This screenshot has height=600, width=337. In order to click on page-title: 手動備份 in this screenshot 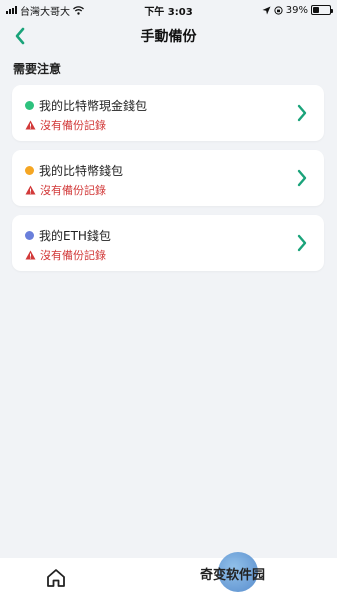, I will do `click(168, 37)`.